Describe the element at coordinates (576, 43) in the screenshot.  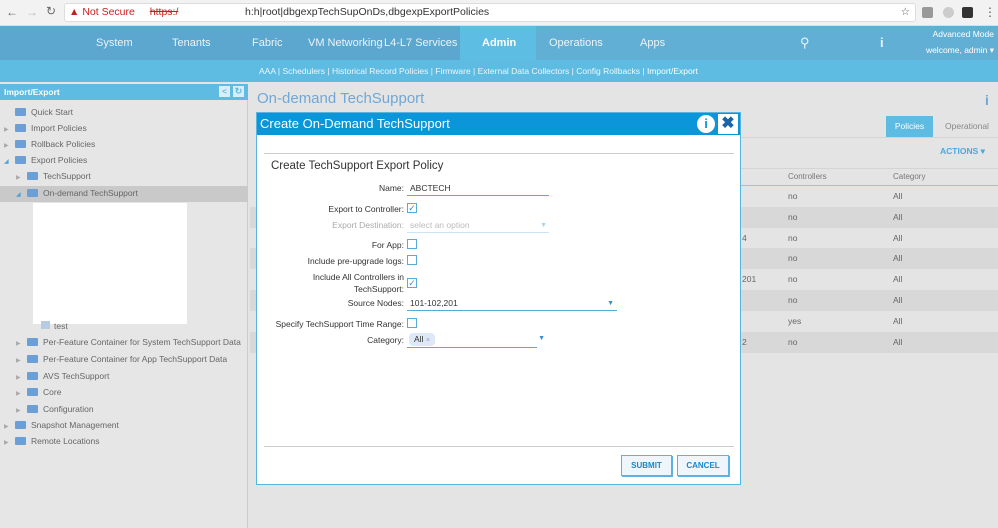
I see `nav-operations: Operations` at that location.